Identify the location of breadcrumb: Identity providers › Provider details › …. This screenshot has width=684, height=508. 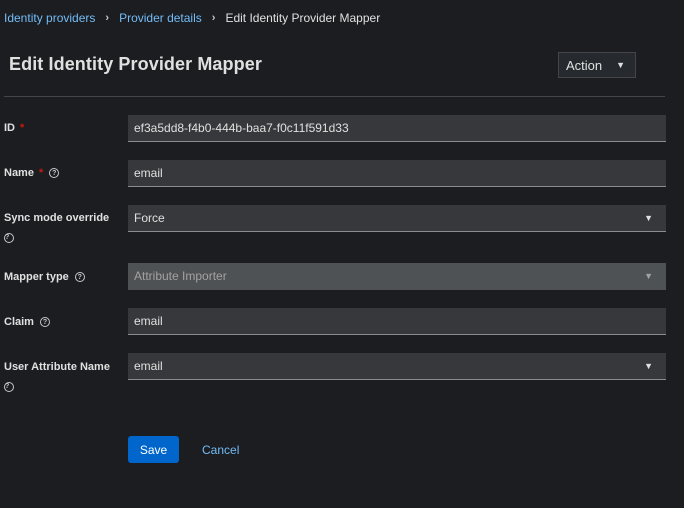
(192, 18).